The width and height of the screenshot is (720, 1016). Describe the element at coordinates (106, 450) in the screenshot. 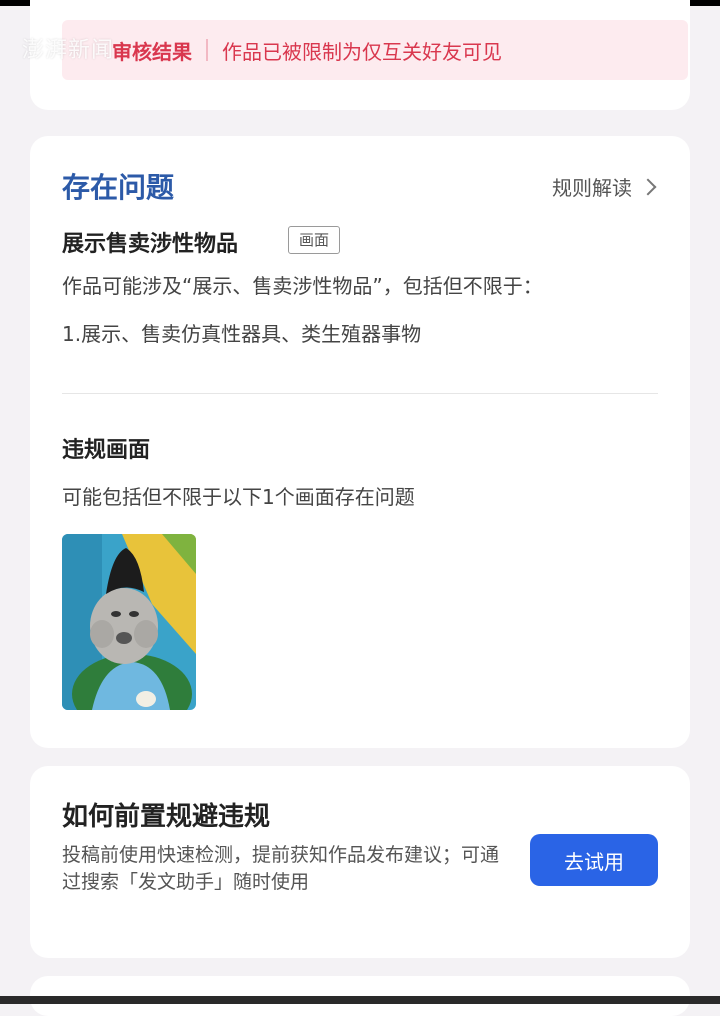

I see `violation-title: 违规画面` at that location.